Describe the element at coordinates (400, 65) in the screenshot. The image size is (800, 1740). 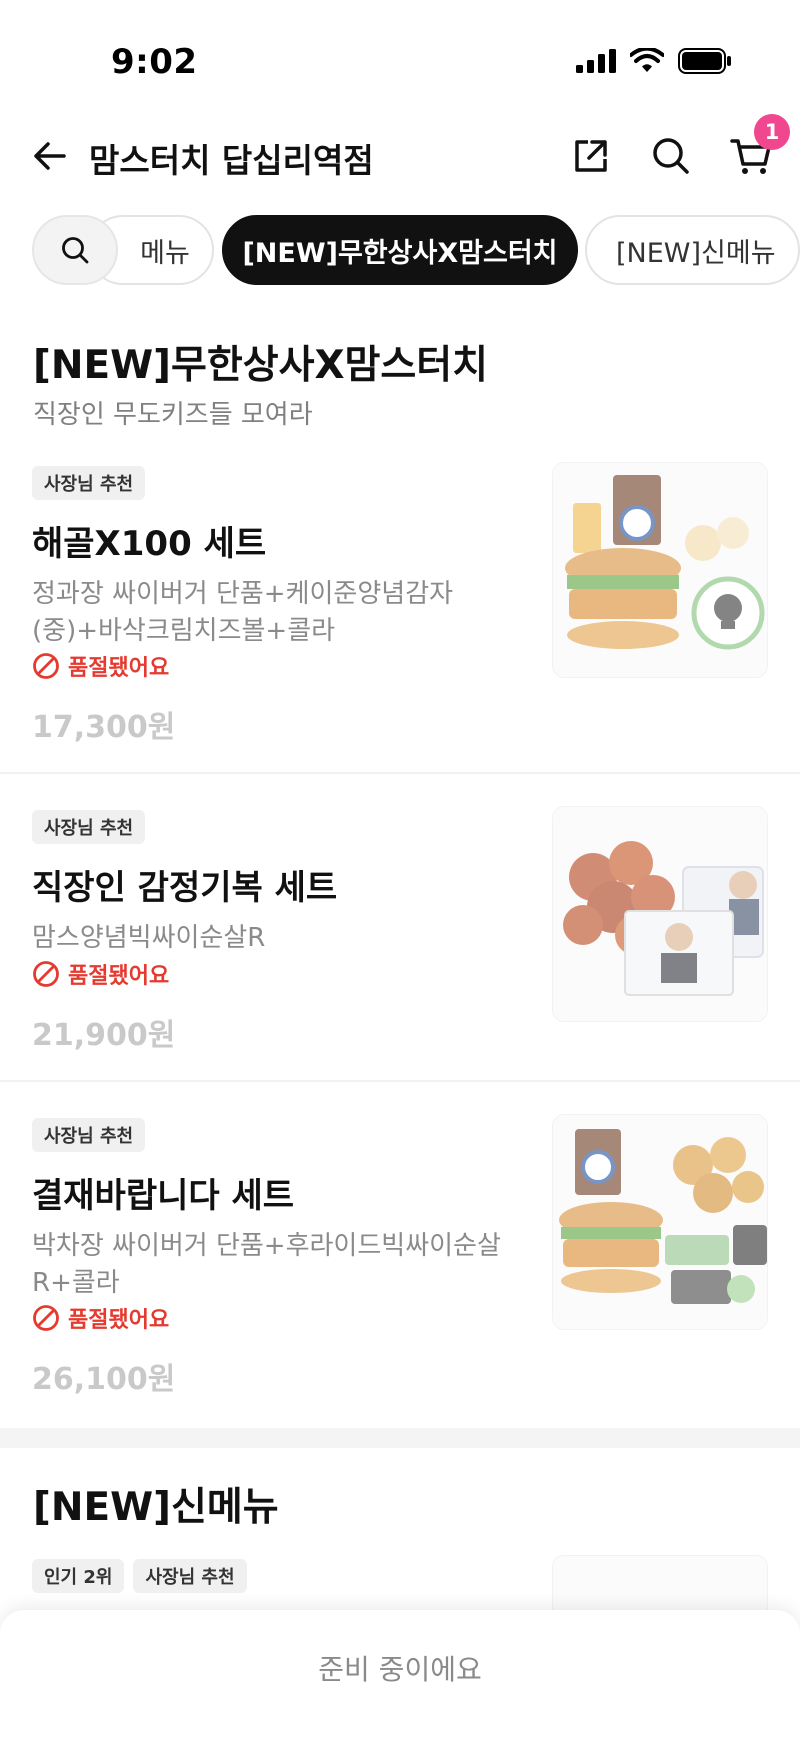
I see `status-bar: 9:02` at that location.